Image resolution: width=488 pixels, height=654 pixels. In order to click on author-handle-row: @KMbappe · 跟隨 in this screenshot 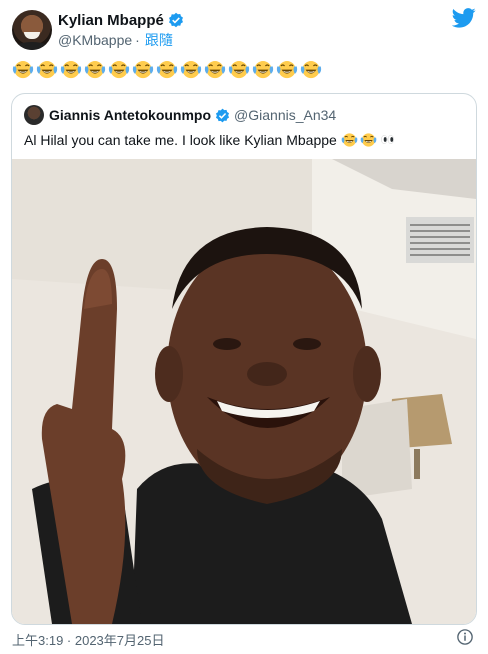, I will do `click(115, 40)`.